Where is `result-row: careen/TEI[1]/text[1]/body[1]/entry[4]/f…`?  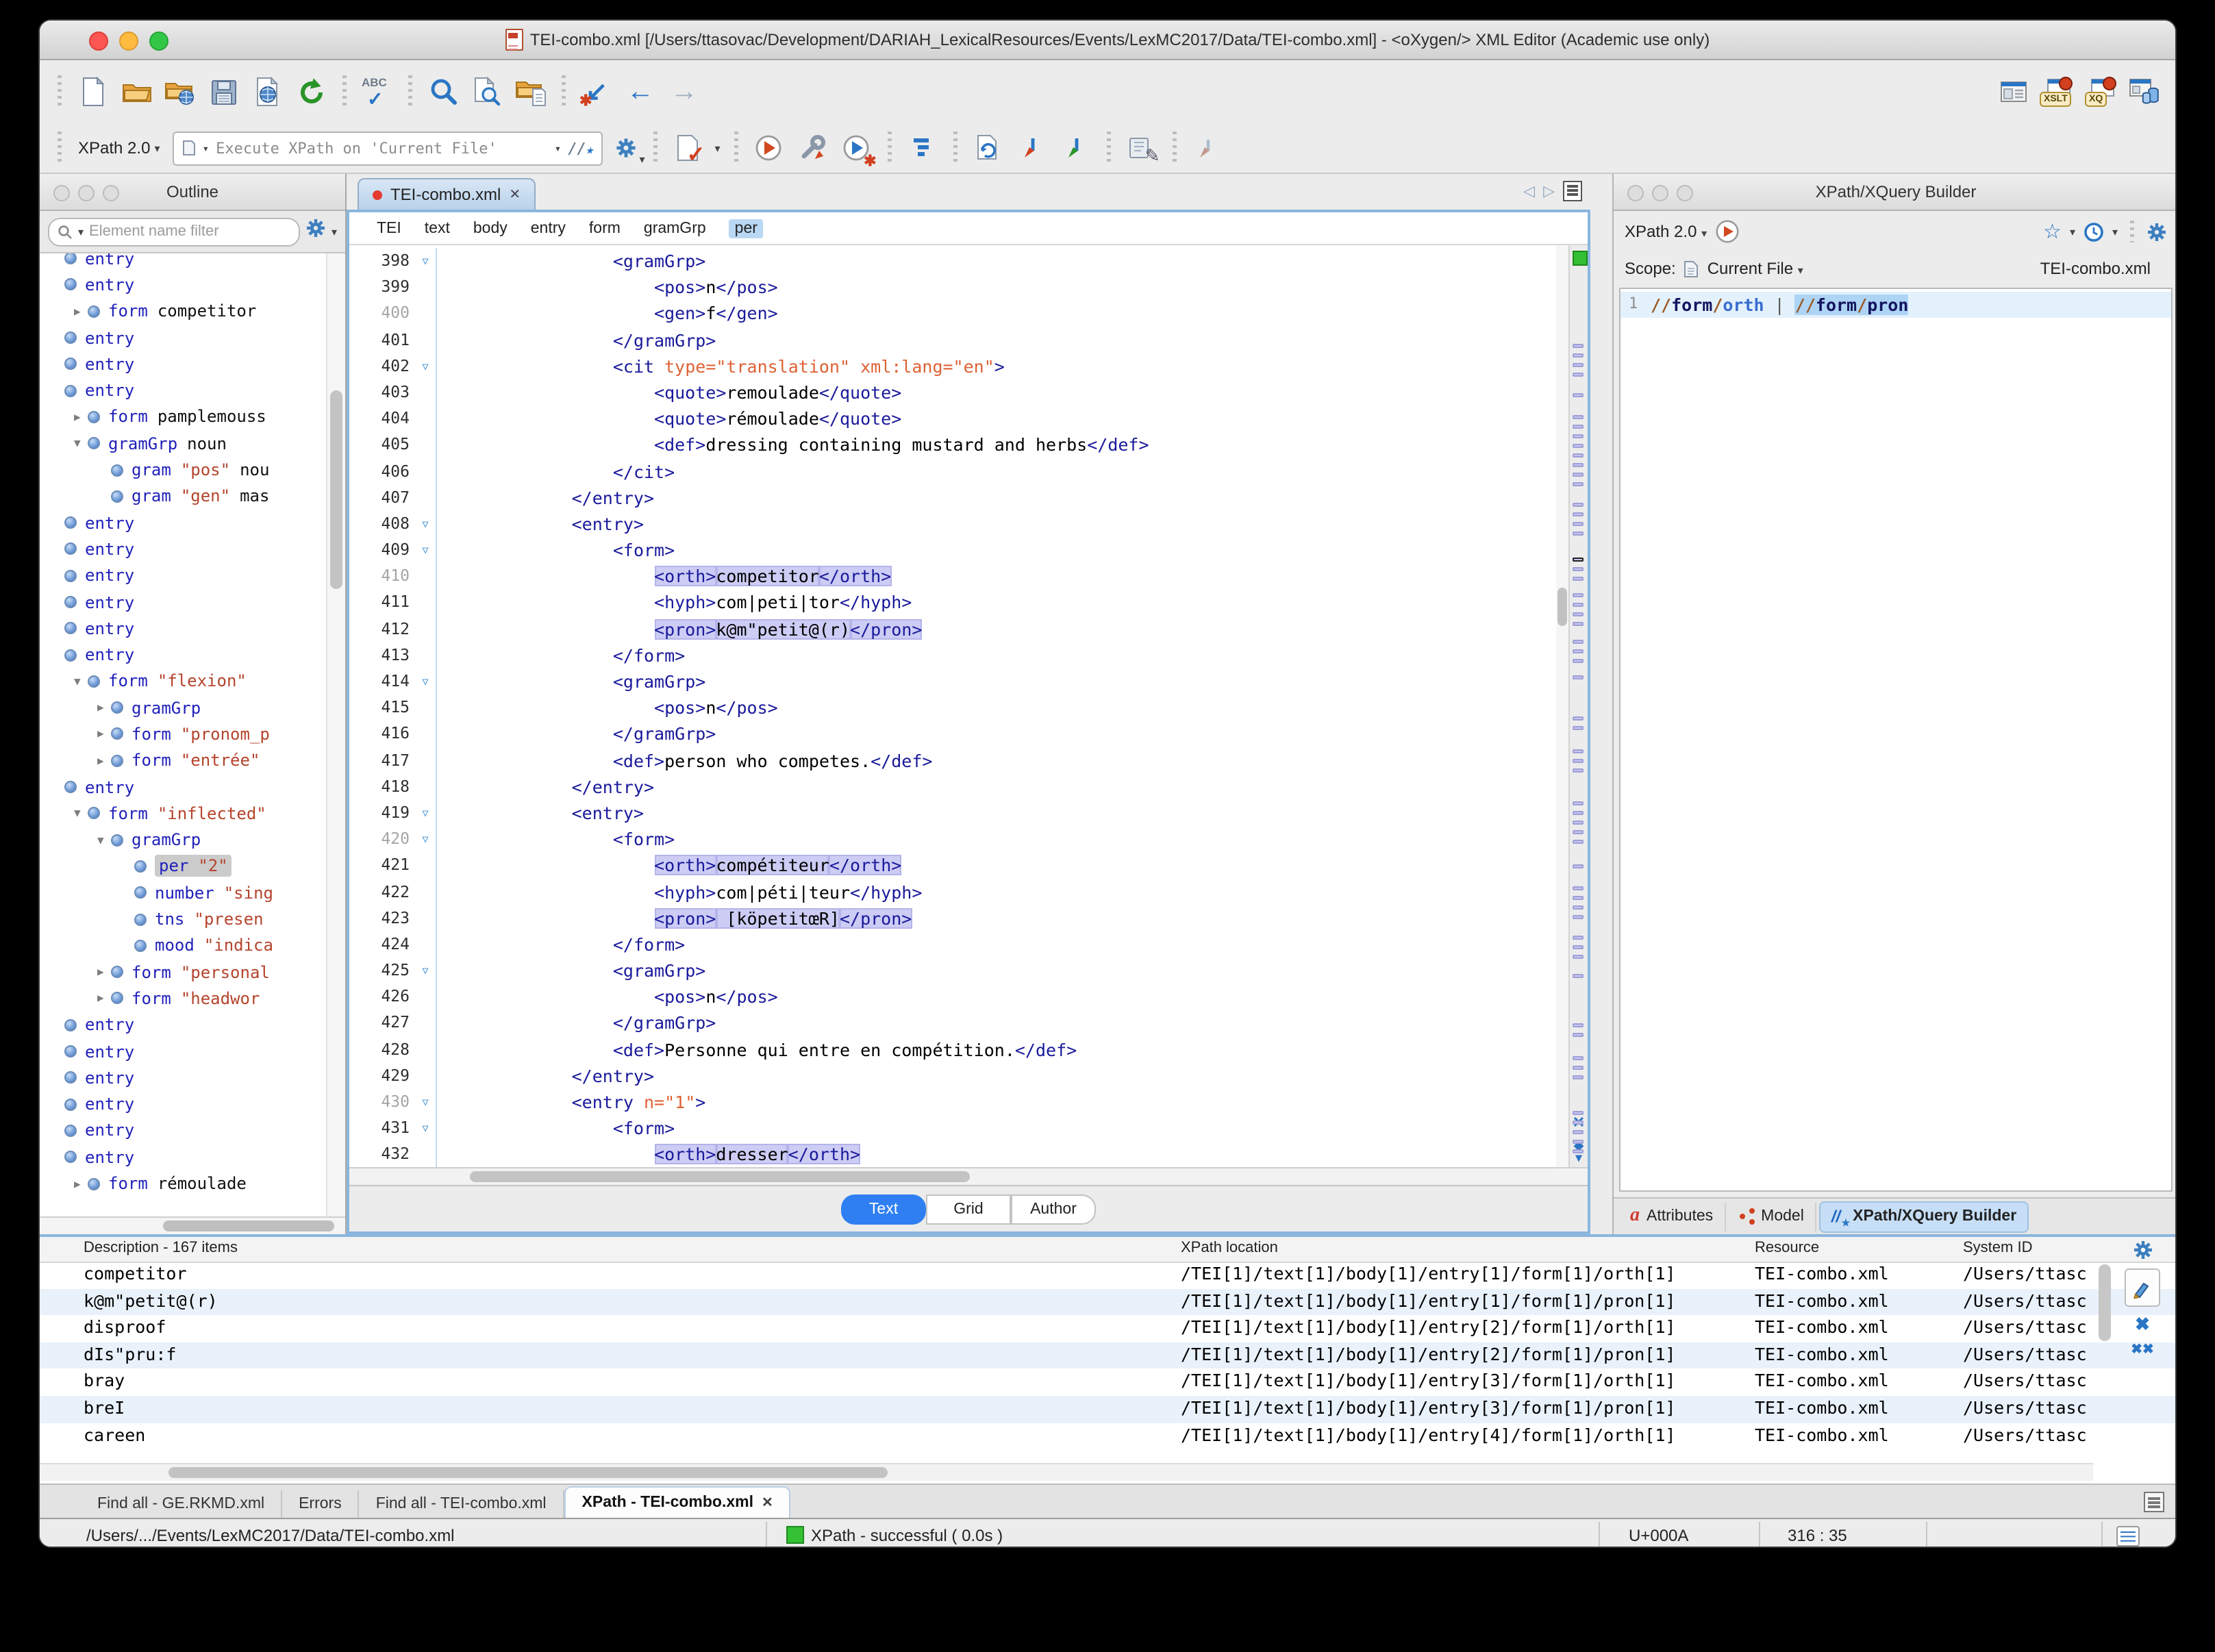 result-row: careen/TEI[1]/text[1]/body[1]/entry[4]/f… is located at coordinates (1107, 1436).